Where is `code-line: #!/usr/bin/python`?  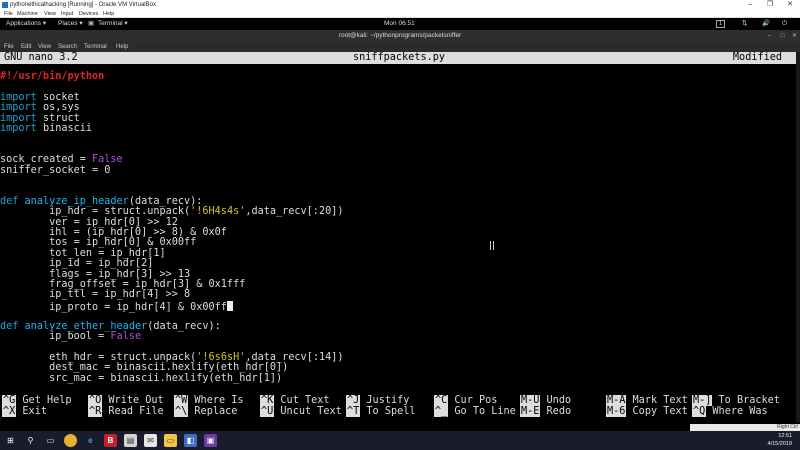 code-line: #!/usr/bin/python is located at coordinates (52, 76).